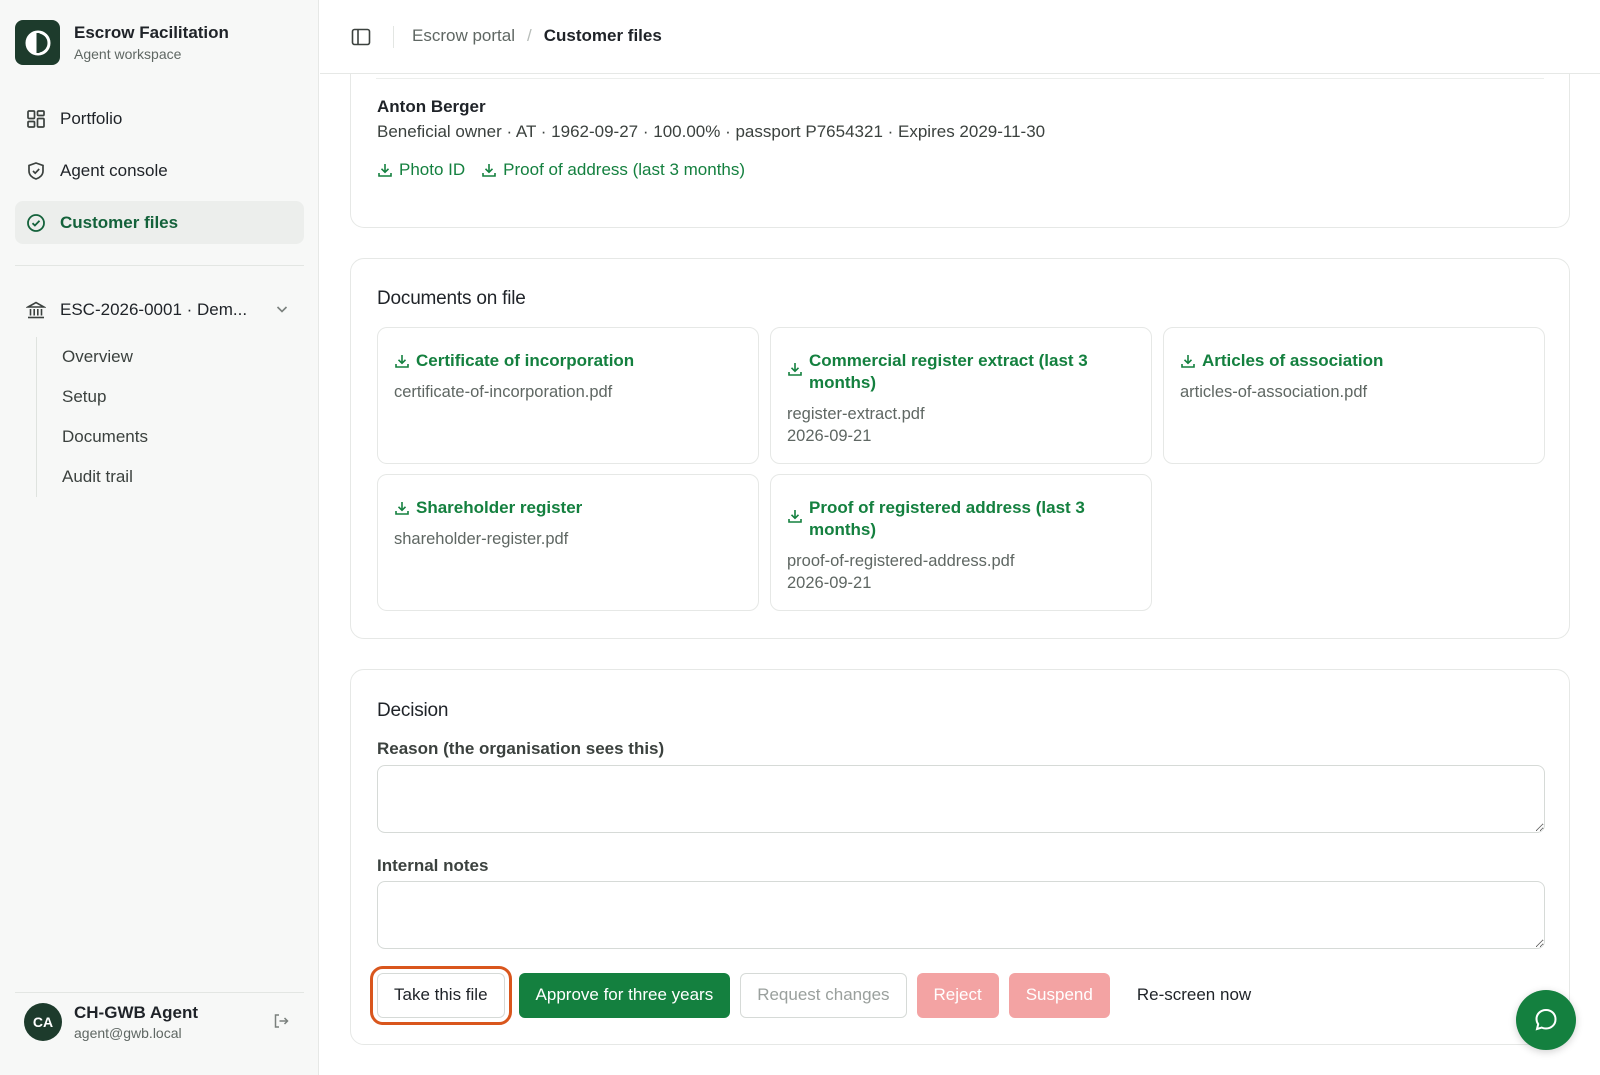  I want to click on brand-subtitle: Agent workspace, so click(128, 54).